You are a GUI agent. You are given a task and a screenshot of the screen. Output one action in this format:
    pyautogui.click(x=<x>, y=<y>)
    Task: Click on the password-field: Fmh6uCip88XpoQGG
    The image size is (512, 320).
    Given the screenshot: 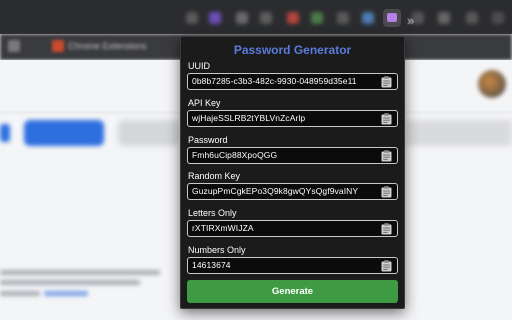 What is the action you would take?
    pyautogui.click(x=292, y=155)
    